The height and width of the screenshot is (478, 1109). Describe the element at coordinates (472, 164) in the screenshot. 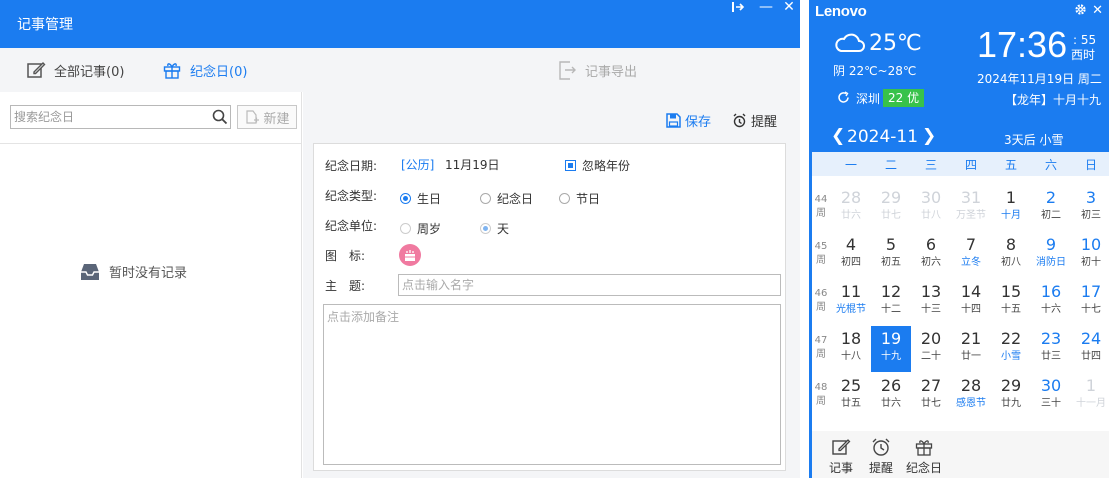

I see `date-value: 11月19日` at that location.